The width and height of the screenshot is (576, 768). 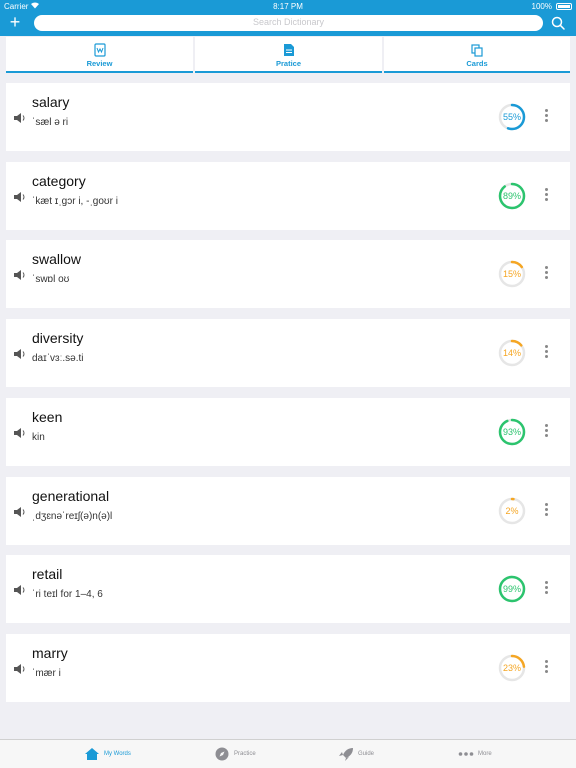 I want to click on search-input: Search Dictionary, so click(x=288, y=23).